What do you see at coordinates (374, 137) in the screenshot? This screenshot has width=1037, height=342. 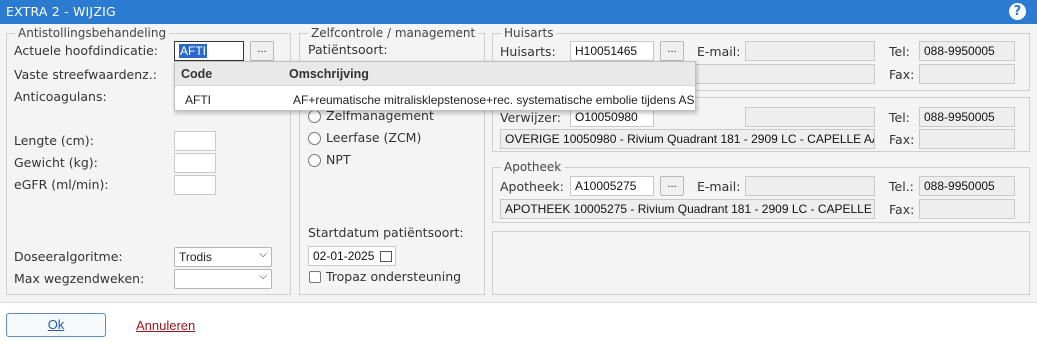 I see `radio-leerfase-label: Leerfase (ZCM)` at bounding box center [374, 137].